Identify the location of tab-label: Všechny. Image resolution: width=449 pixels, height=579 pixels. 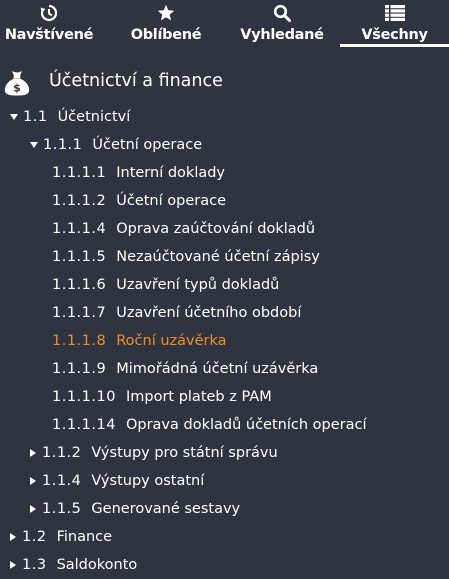
(394, 35).